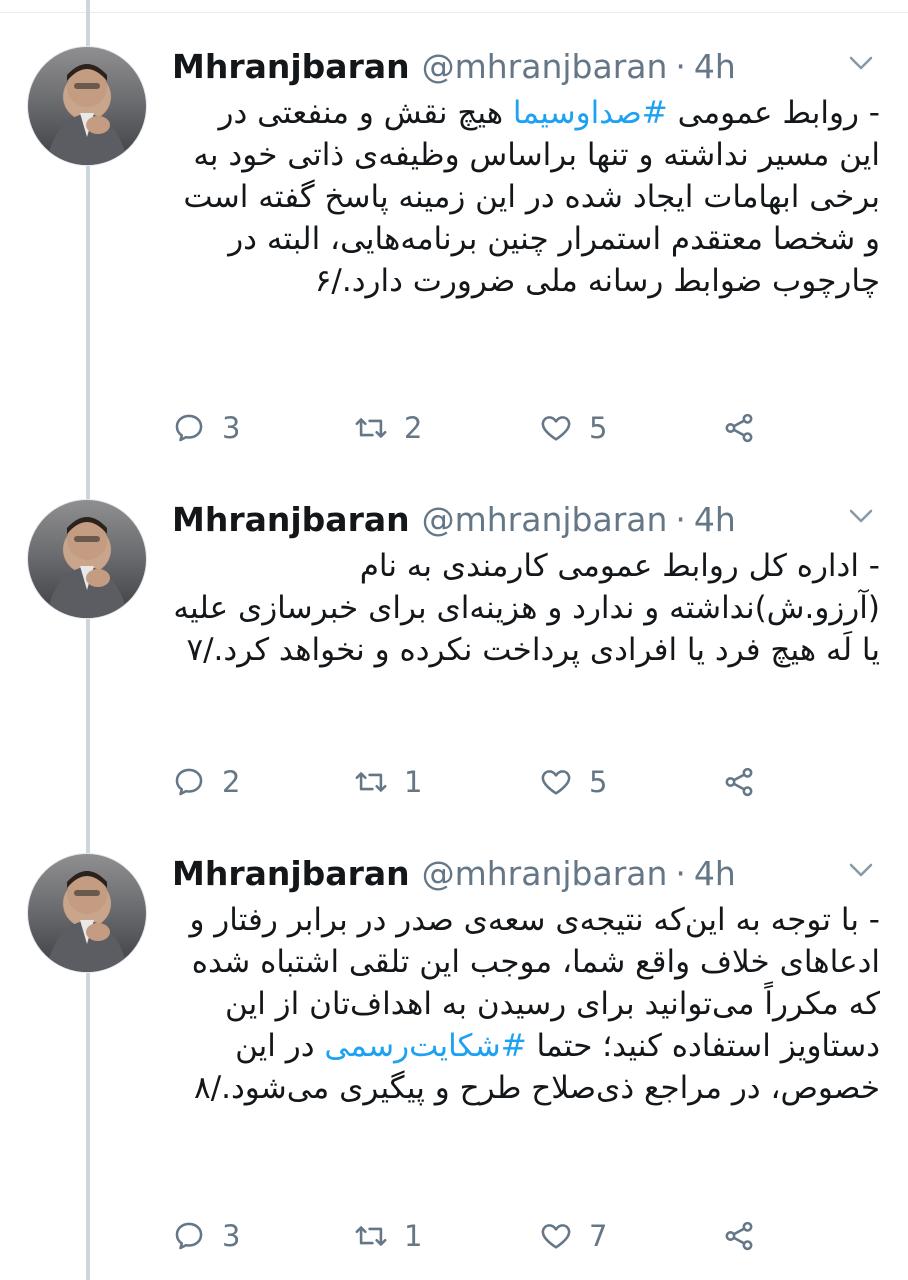 The width and height of the screenshot is (908, 1280). What do you see at coordinates (492, 428) in the screenshot?
I see `tweet-actions: 3 2 5` at bounding box center [492, 428].